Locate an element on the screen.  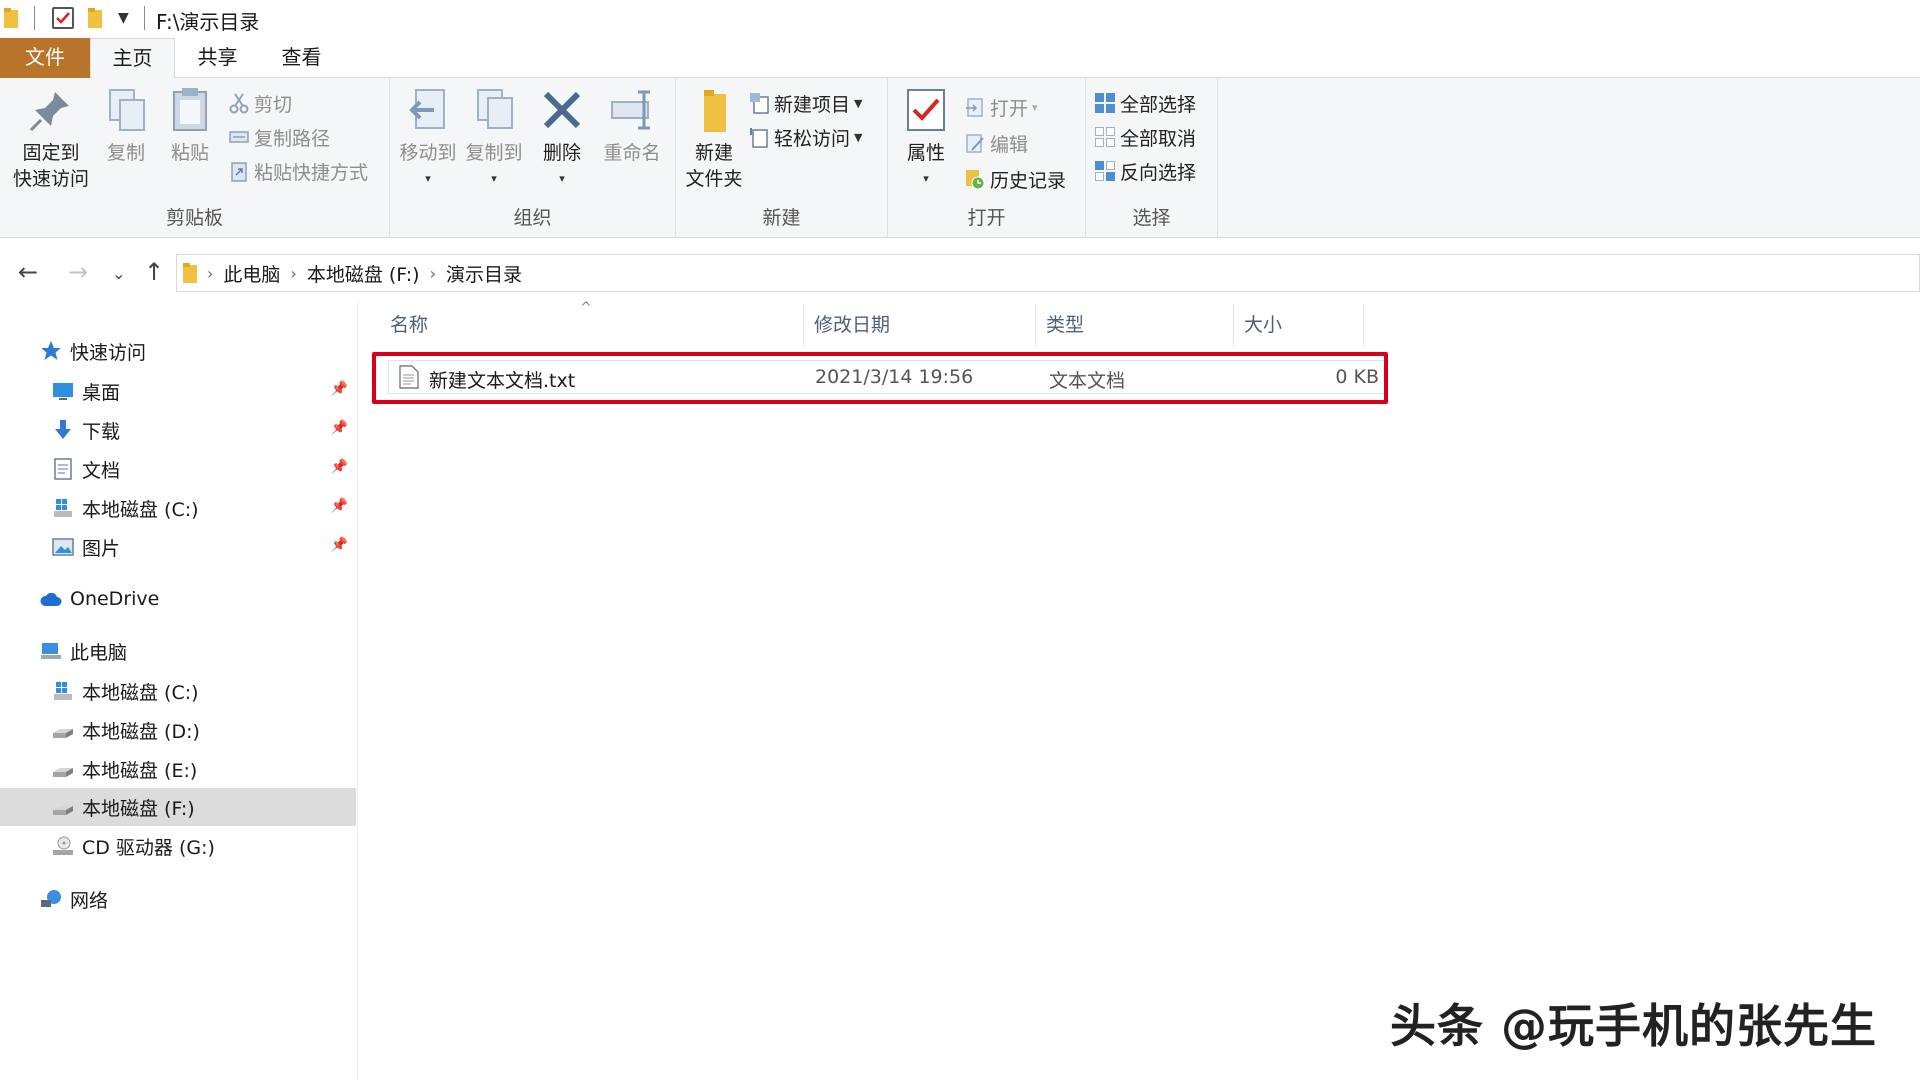
clipboard-group: 固定到 快速访问 复制 粘贴 剪切 复制路径 粘贴快捷方式 剪贴板 is located at coordinates (195, 158).